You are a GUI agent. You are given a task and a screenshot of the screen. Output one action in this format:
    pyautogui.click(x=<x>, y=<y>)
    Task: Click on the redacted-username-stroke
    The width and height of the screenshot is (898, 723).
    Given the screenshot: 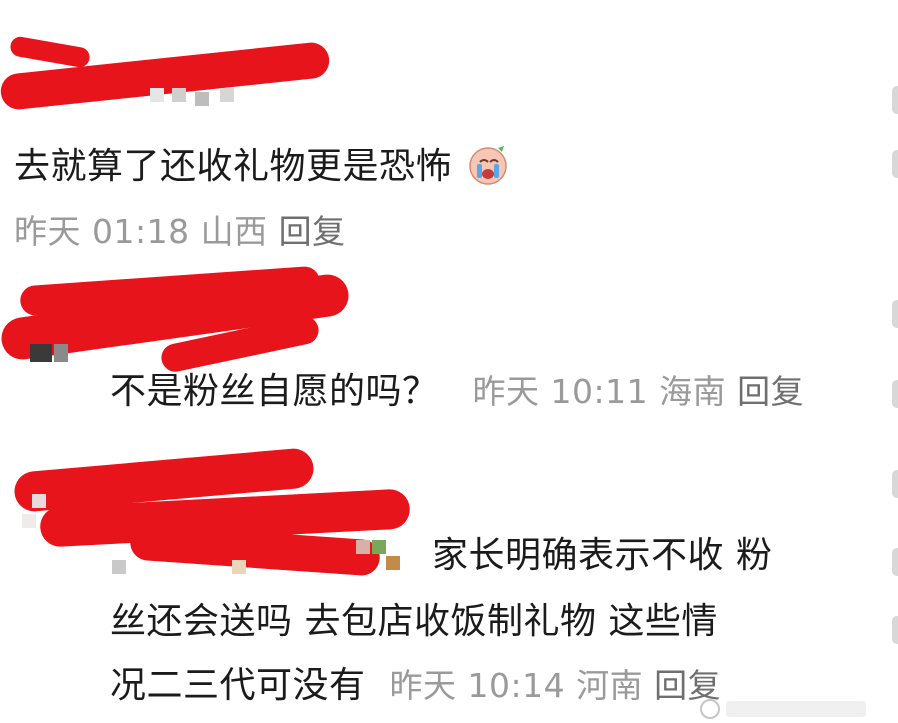 What is the action you would take?
    pyautogui.click(x=50, y=52)
    